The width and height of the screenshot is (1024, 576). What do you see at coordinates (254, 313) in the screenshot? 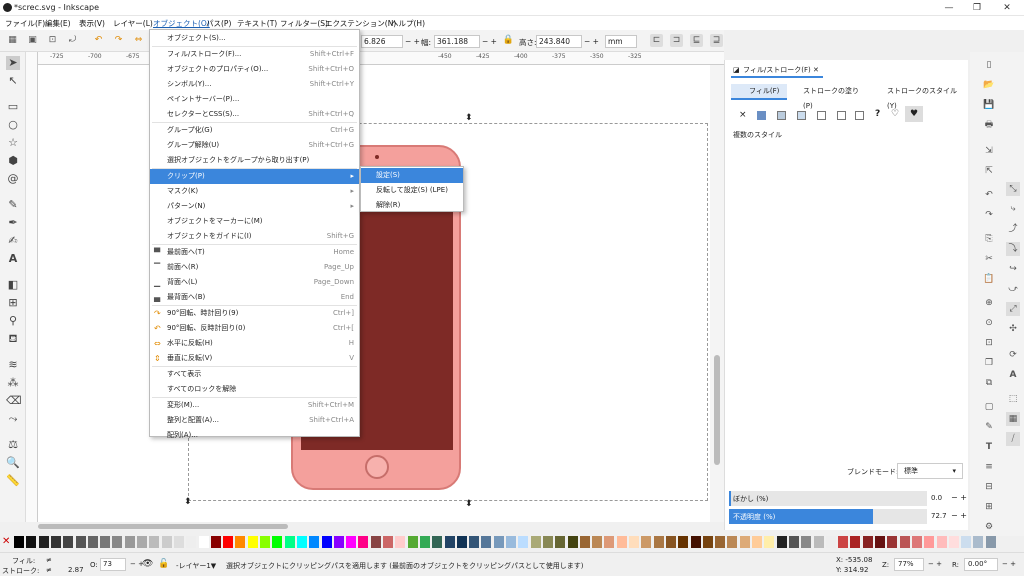
I see `object-menu-item: ↷ 90°回転、時計回り(9) Ctrl+]` at bounding box center [254, 313].